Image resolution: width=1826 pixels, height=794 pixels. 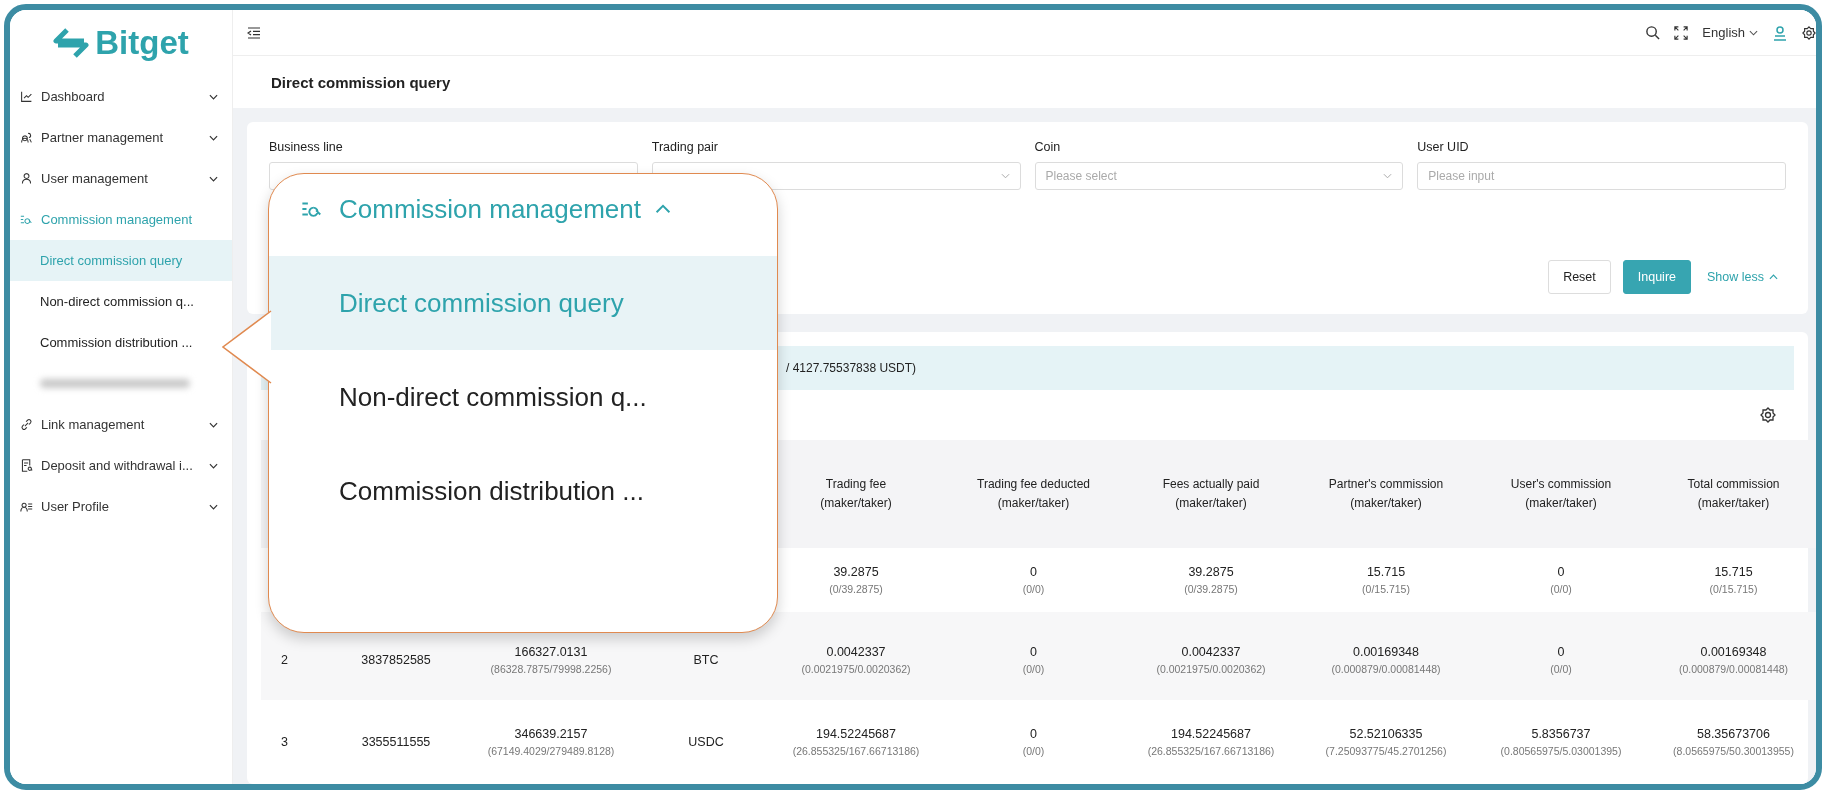 I want to click on search-icon, so click(x=1653, y=33).